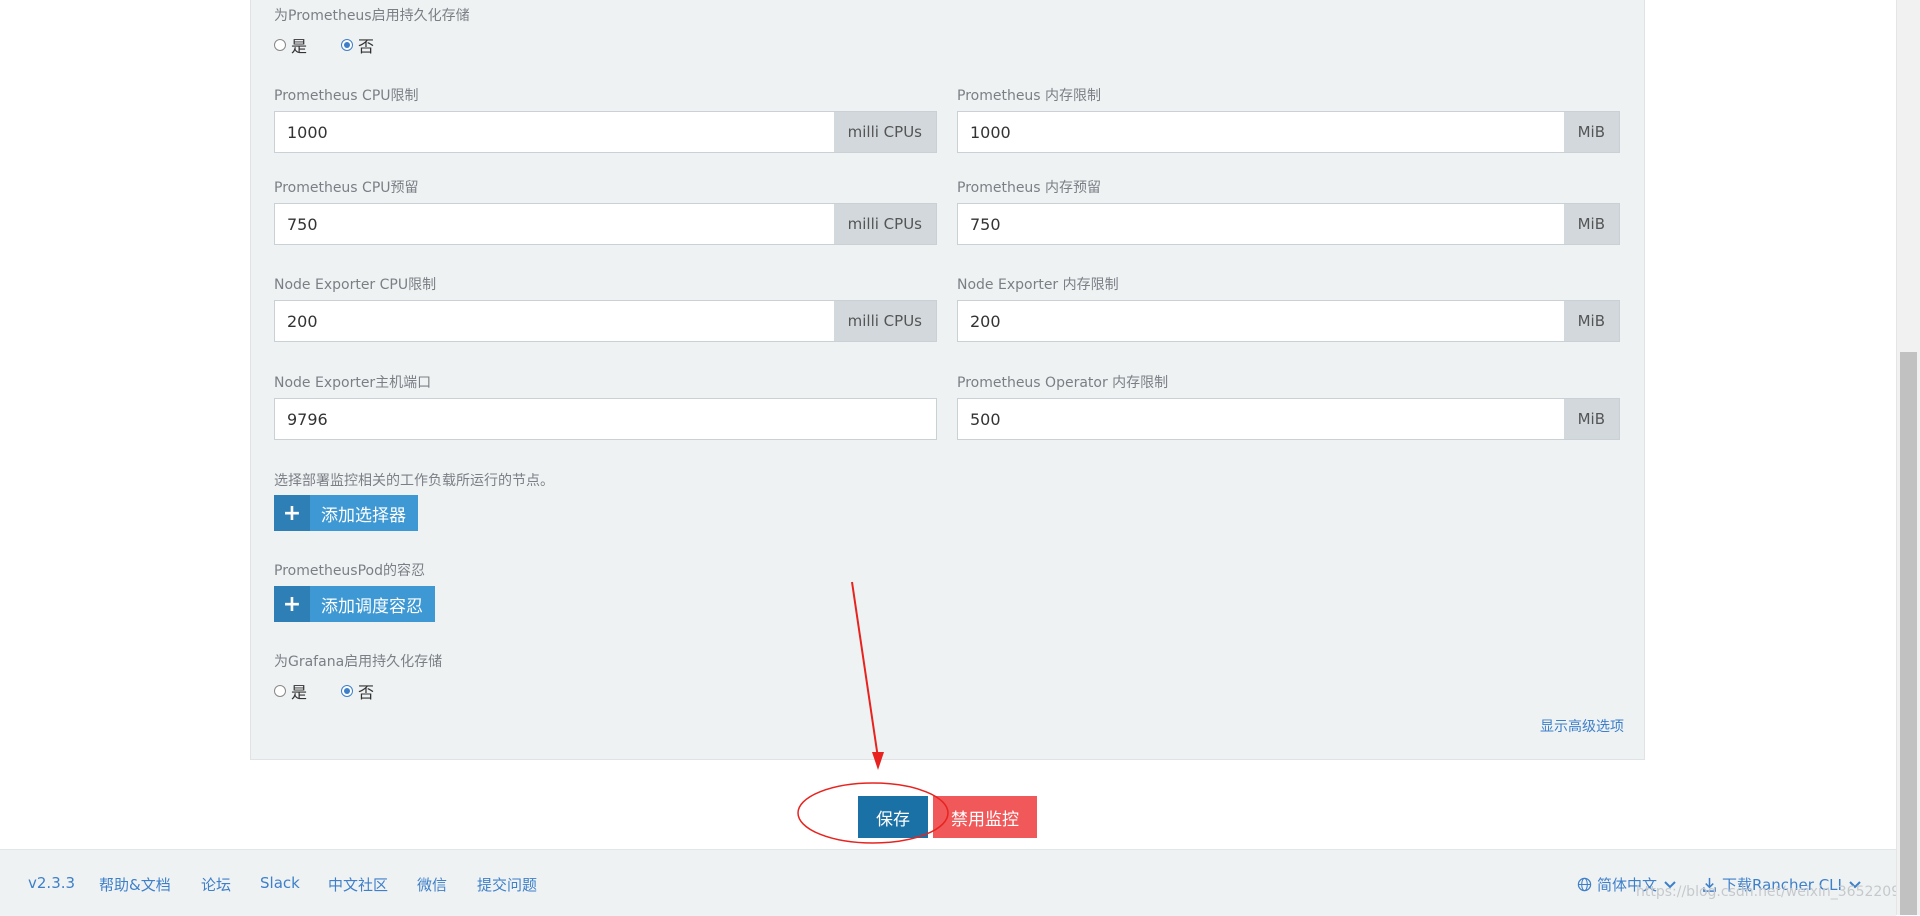 The image size is (1920, 916). Describe the element at coordinates (372, 16) in the screenshot. I see `prometheus-persist-label: 为Prometheus启用持久化存储` at that location.